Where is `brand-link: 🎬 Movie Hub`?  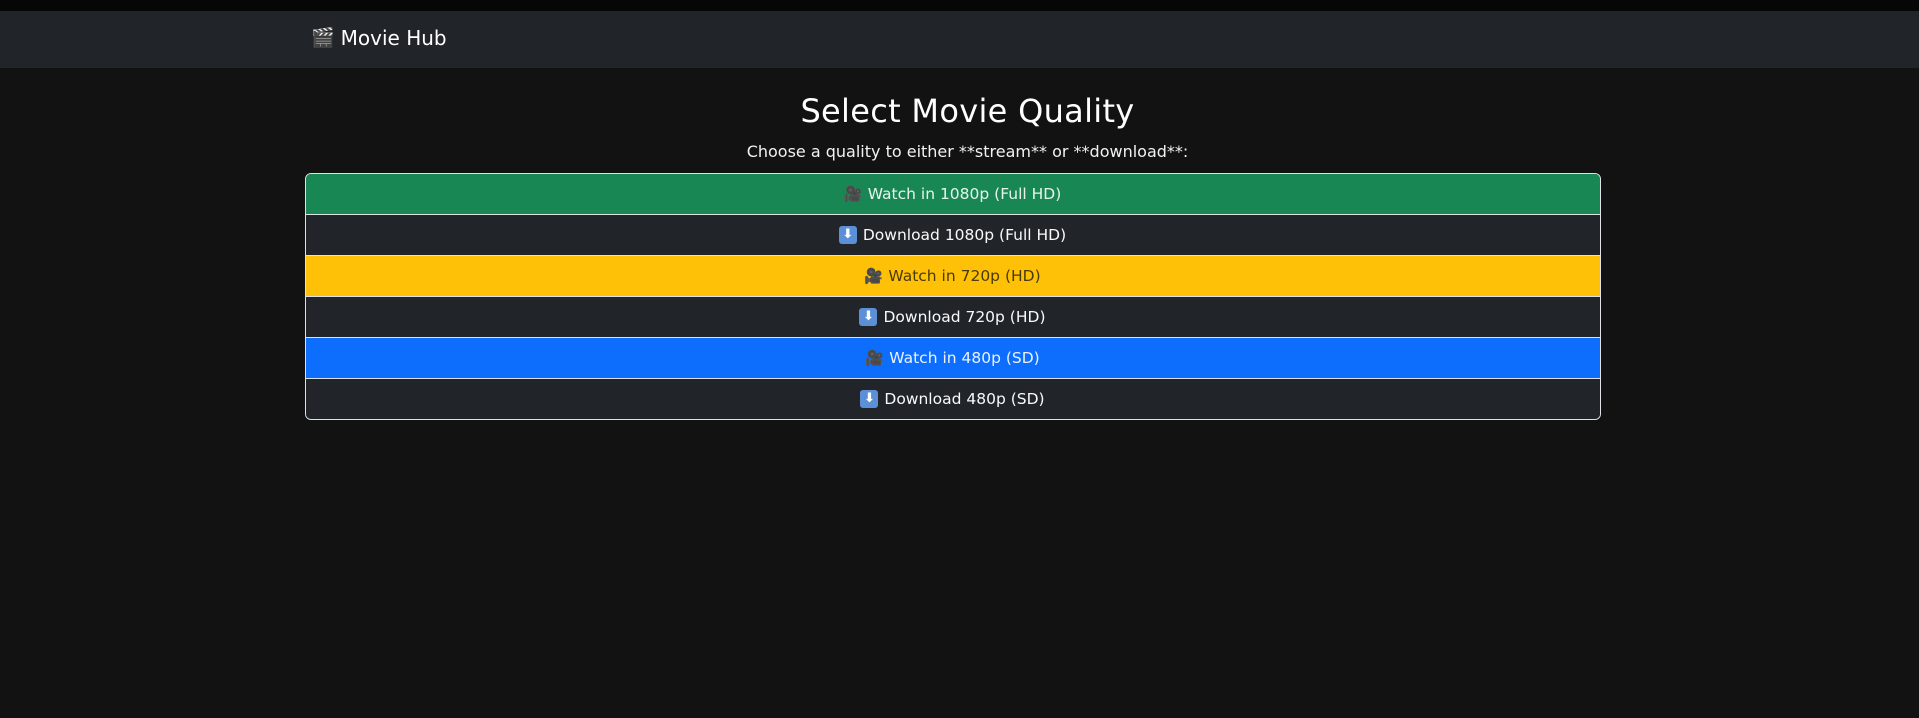
brand-link: 🎬 Movie Hub is located at coordinates (379, 38).